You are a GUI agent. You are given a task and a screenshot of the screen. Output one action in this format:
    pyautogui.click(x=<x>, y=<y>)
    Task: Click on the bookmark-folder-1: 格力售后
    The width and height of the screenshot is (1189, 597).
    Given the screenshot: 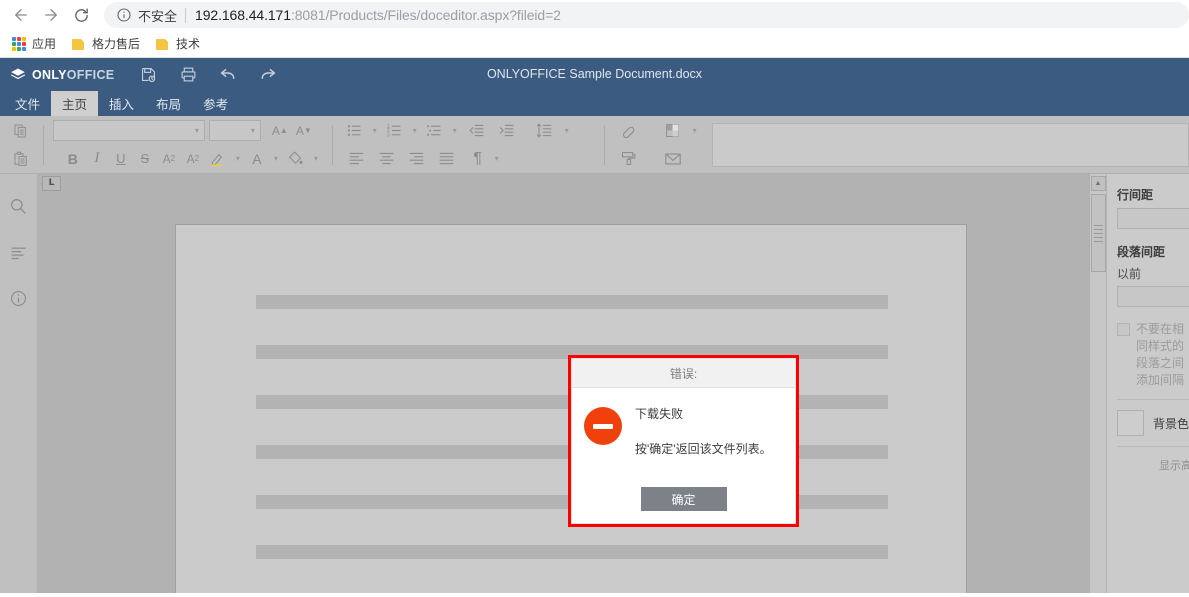 What is the action you would take?
    pyautogui.click(x=106, y=43)
    